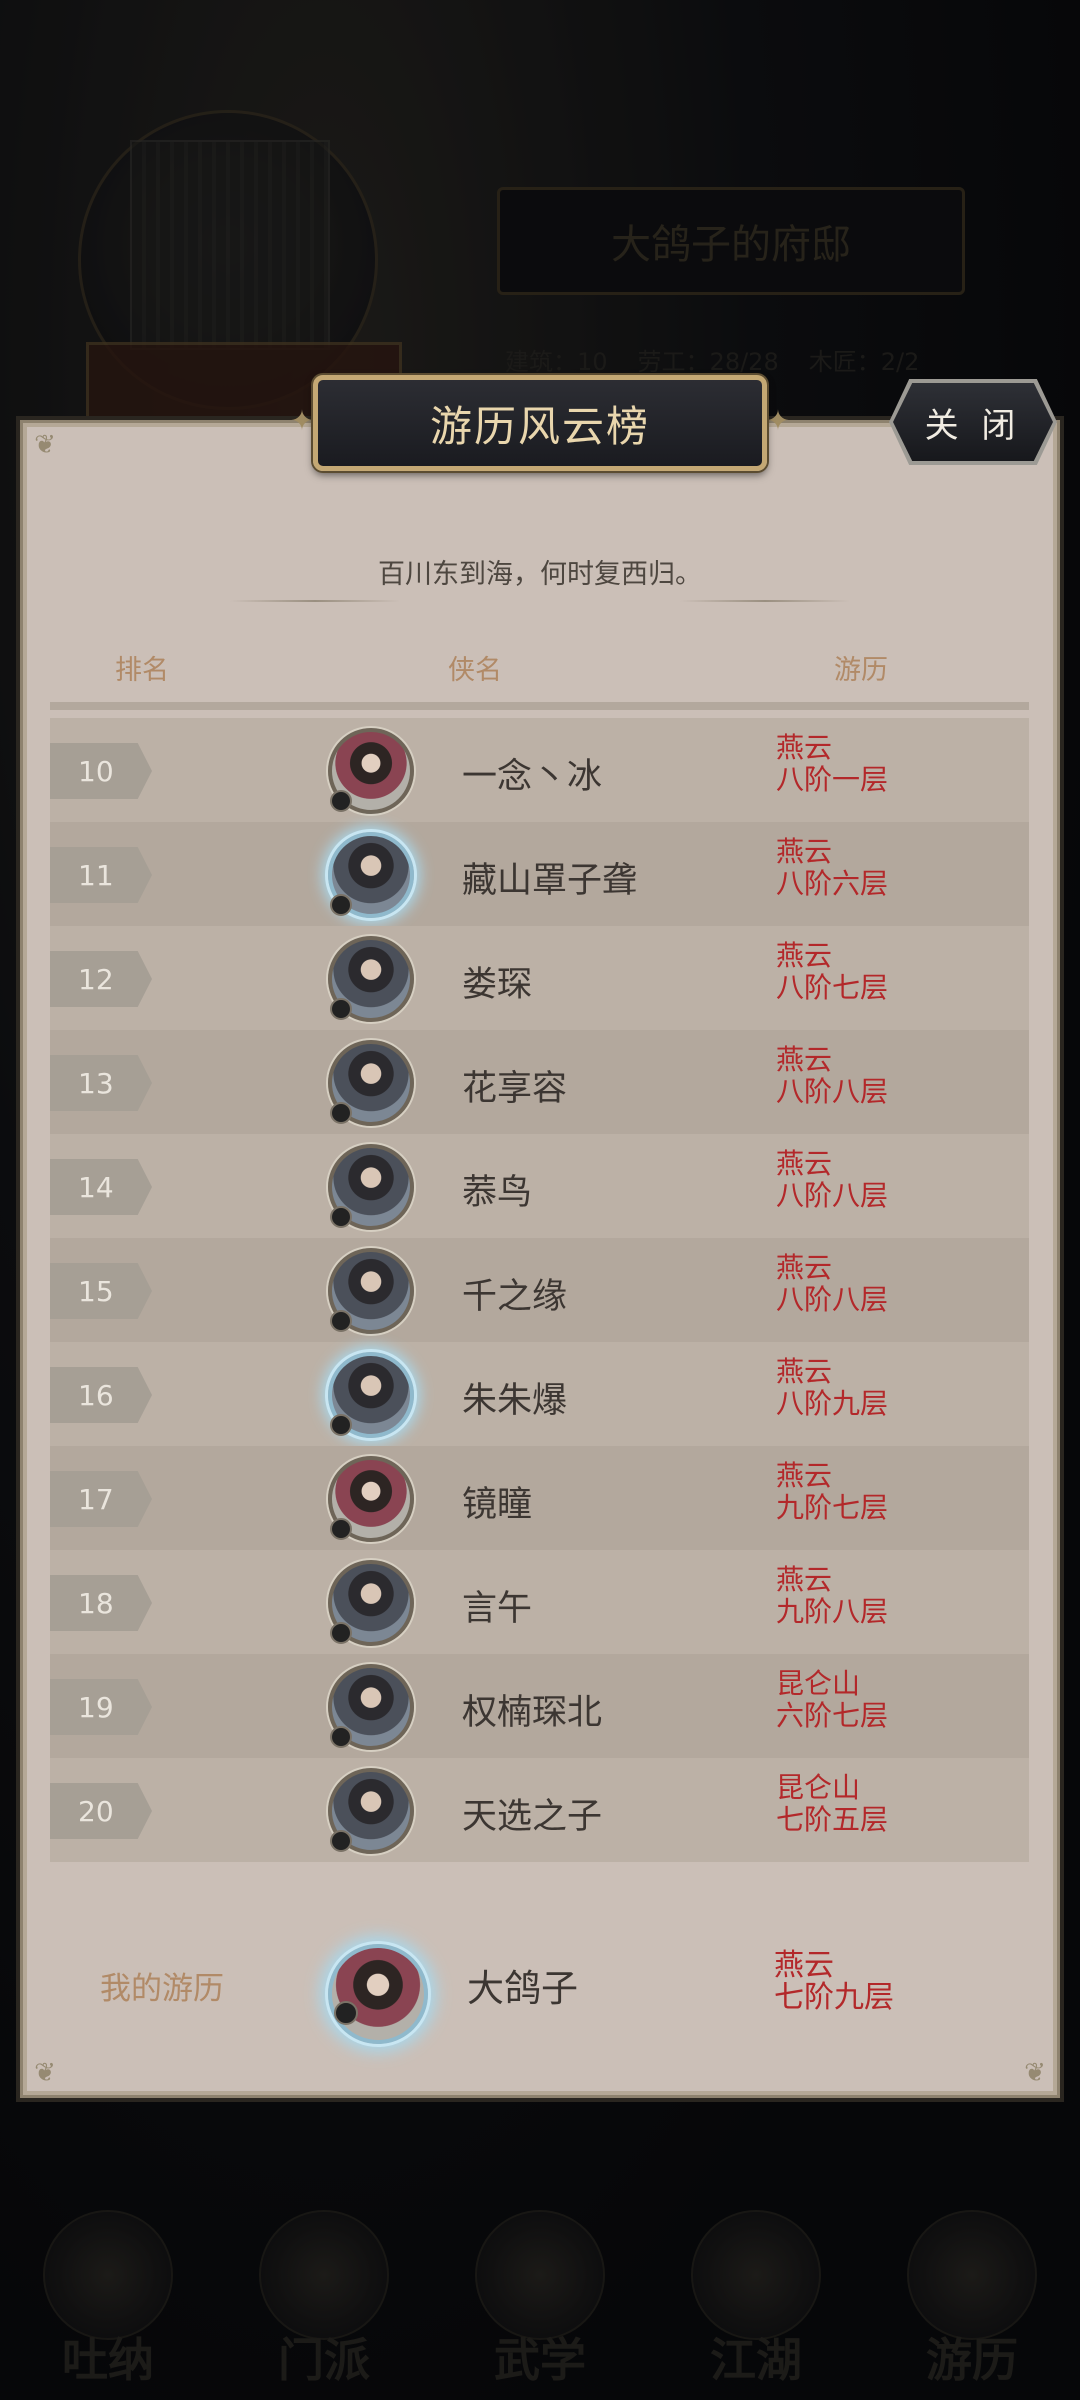  I want to click on travel-progress: 昆仑山 六阶七层, so click(832, 1700).